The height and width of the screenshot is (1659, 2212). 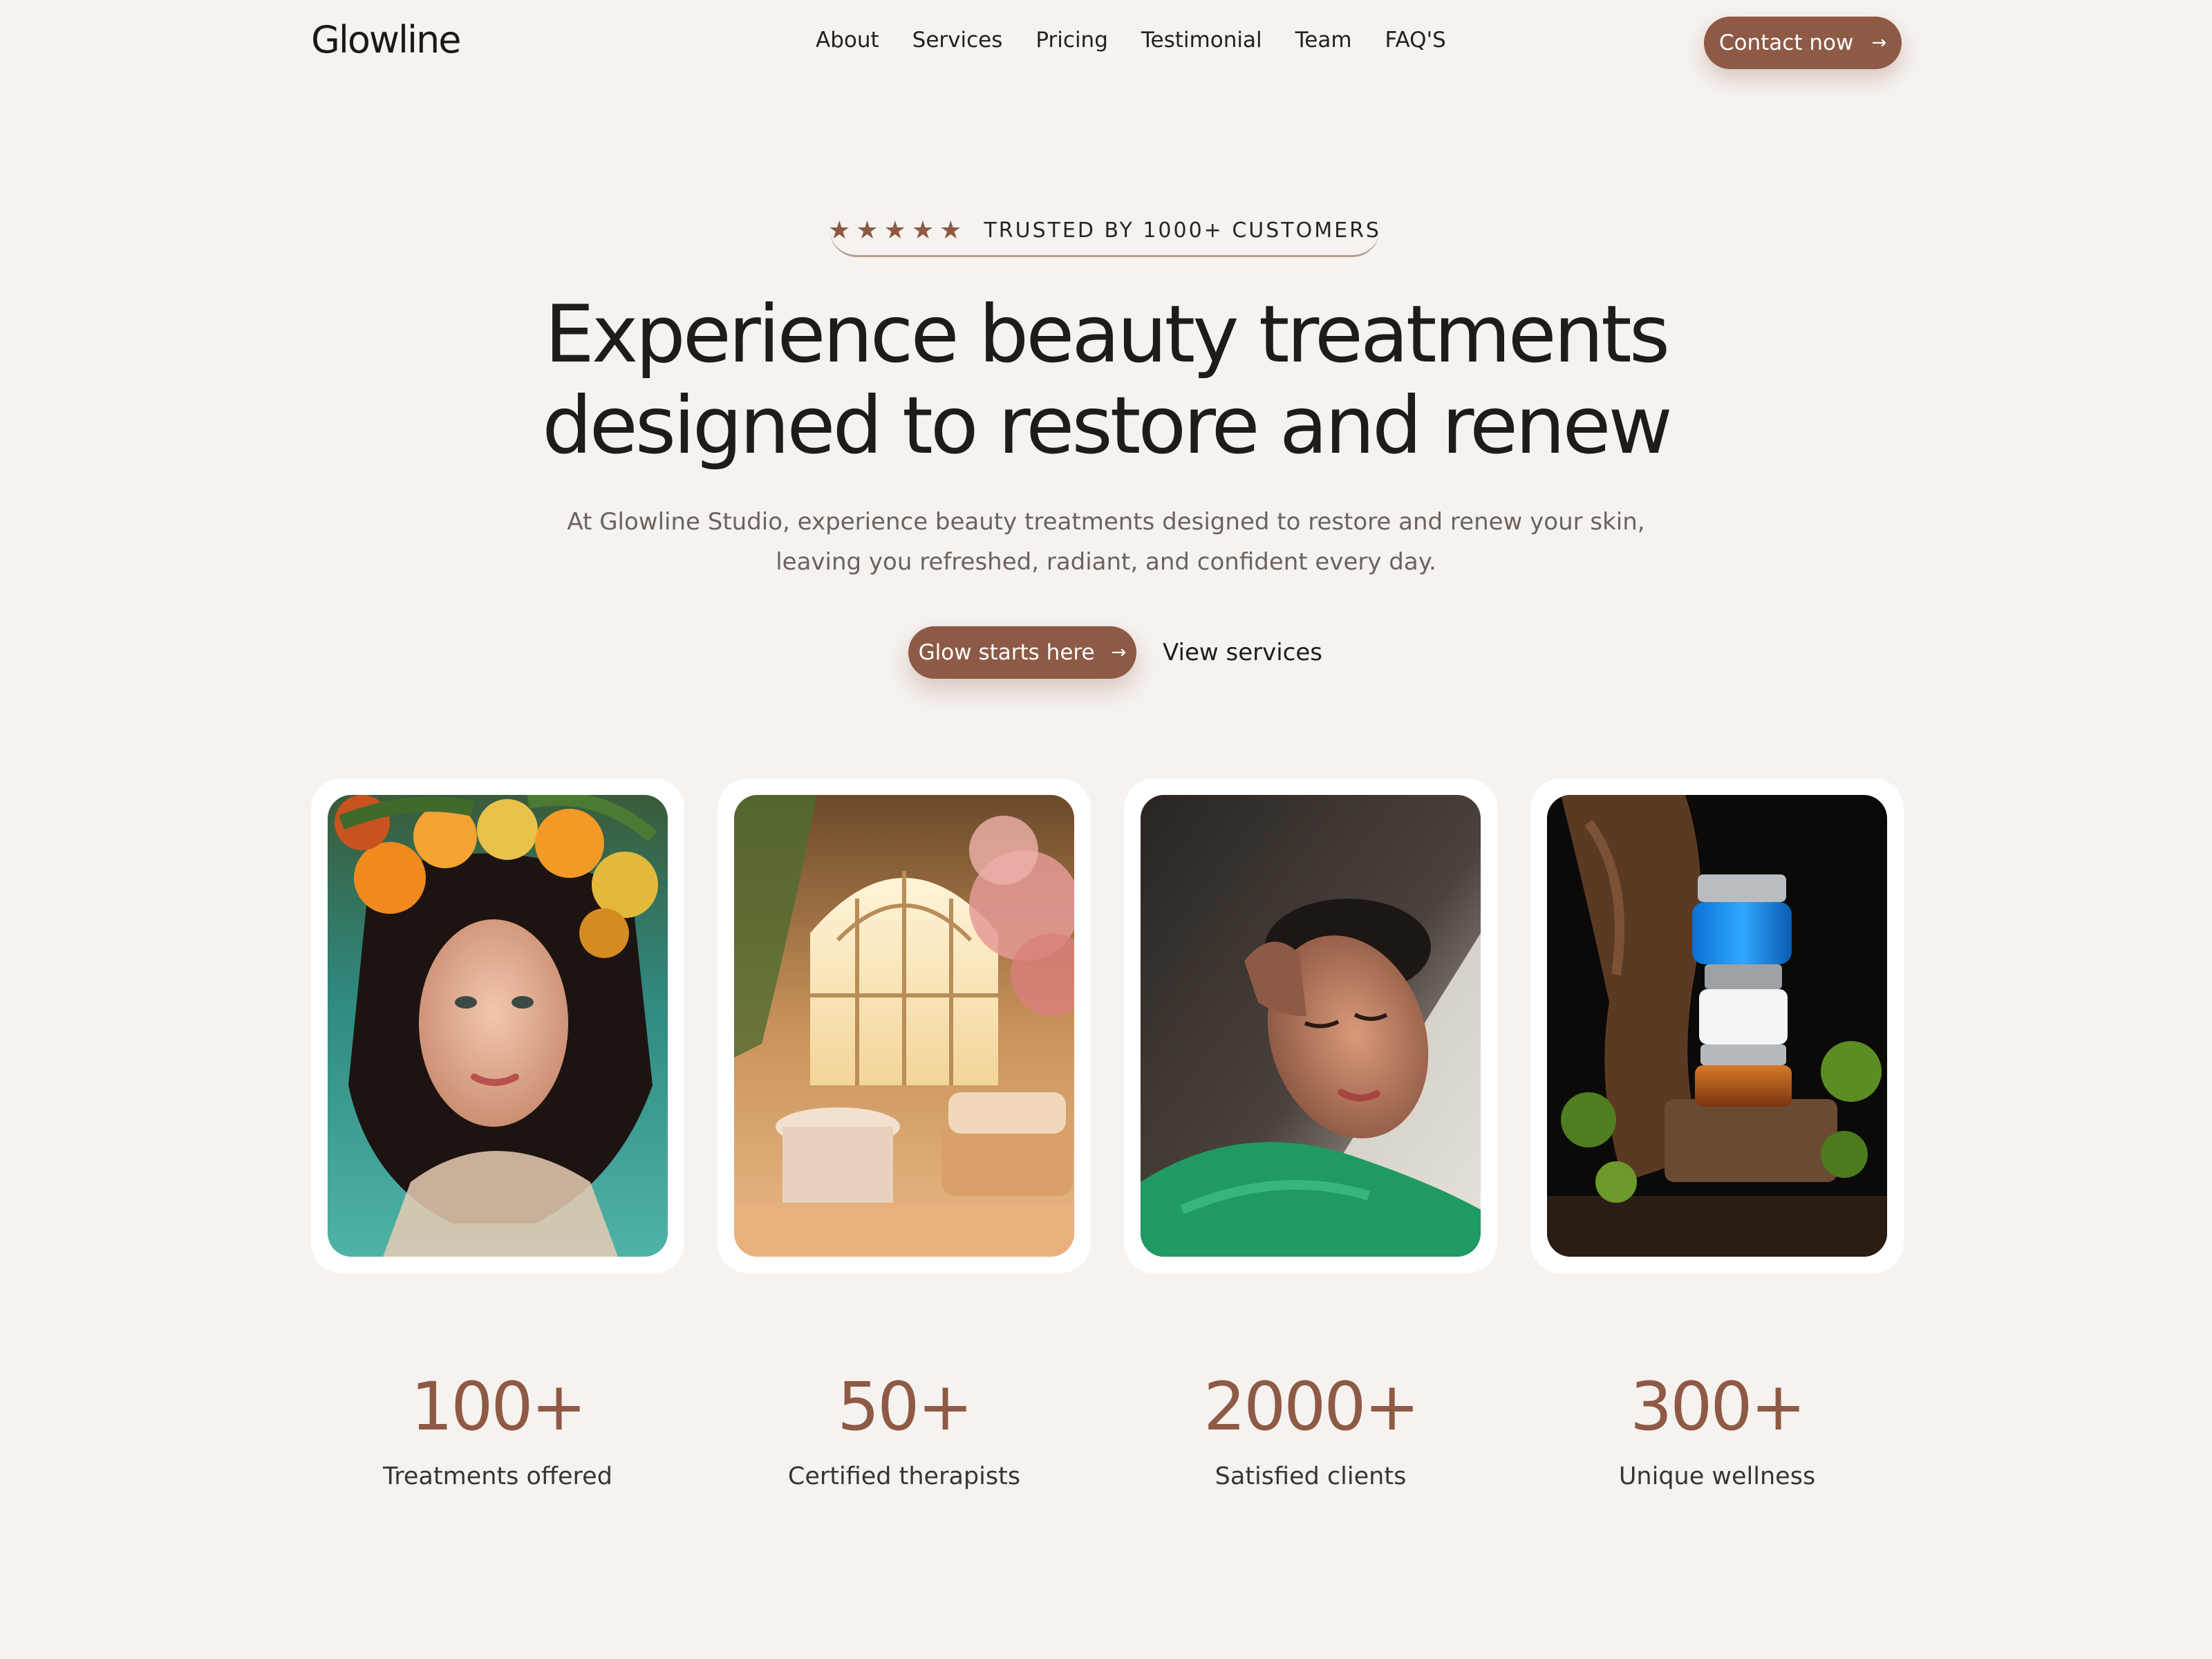 I want to click on nav-link-faqs: FAQ'S, so click(x=1415, y=40).